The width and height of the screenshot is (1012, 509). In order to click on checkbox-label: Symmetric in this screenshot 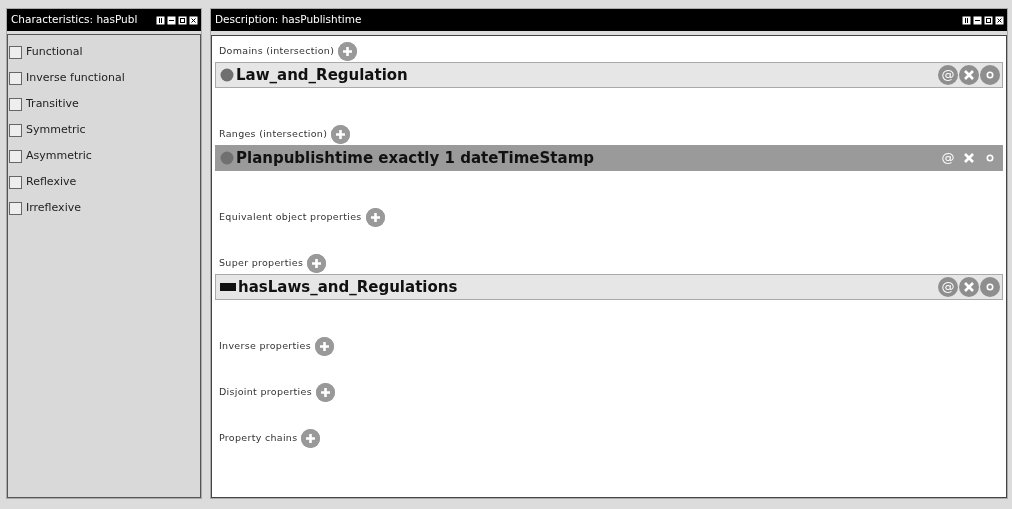, I will do `click(56, 129)`.